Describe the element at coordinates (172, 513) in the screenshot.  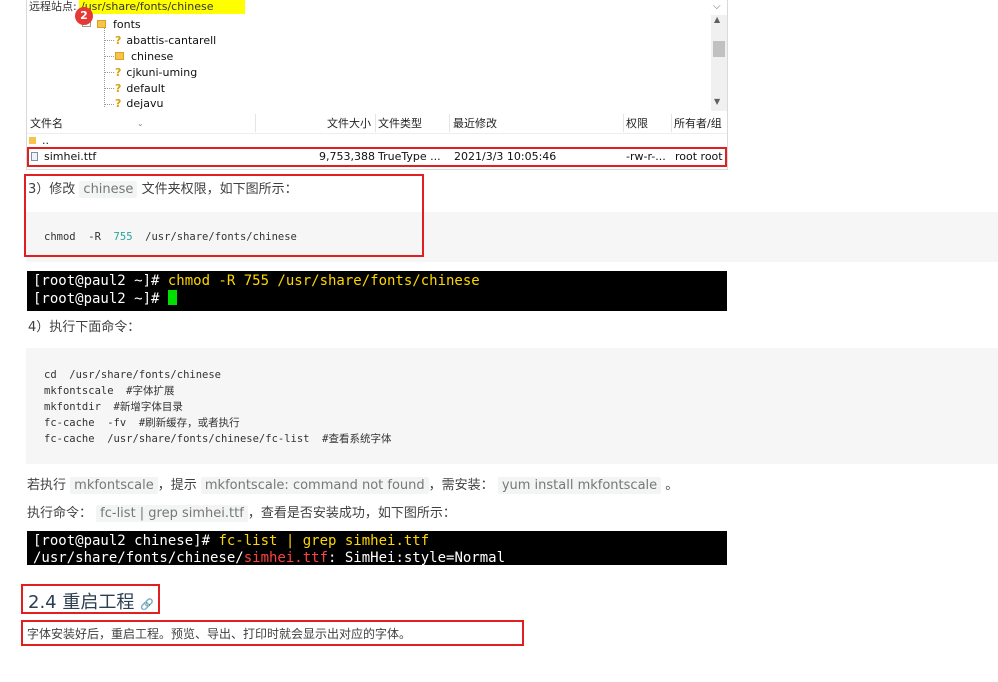
I see `inline-code: fc-list | grep simhei.ttf` at that location.